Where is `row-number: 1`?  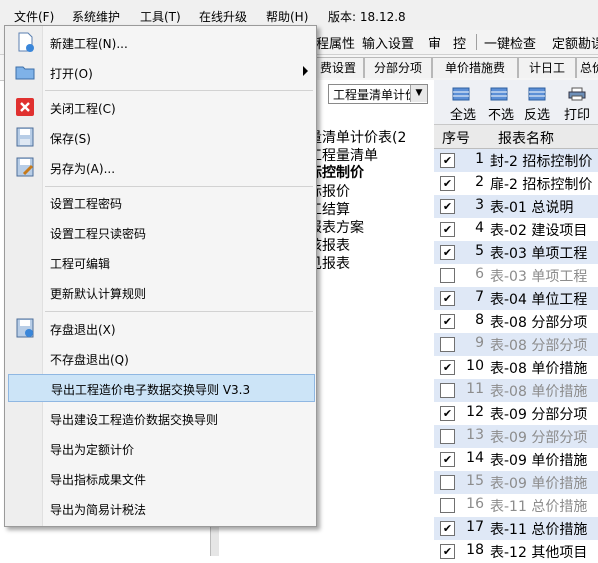 row-number: 1 is located at coordinates (479, 159).